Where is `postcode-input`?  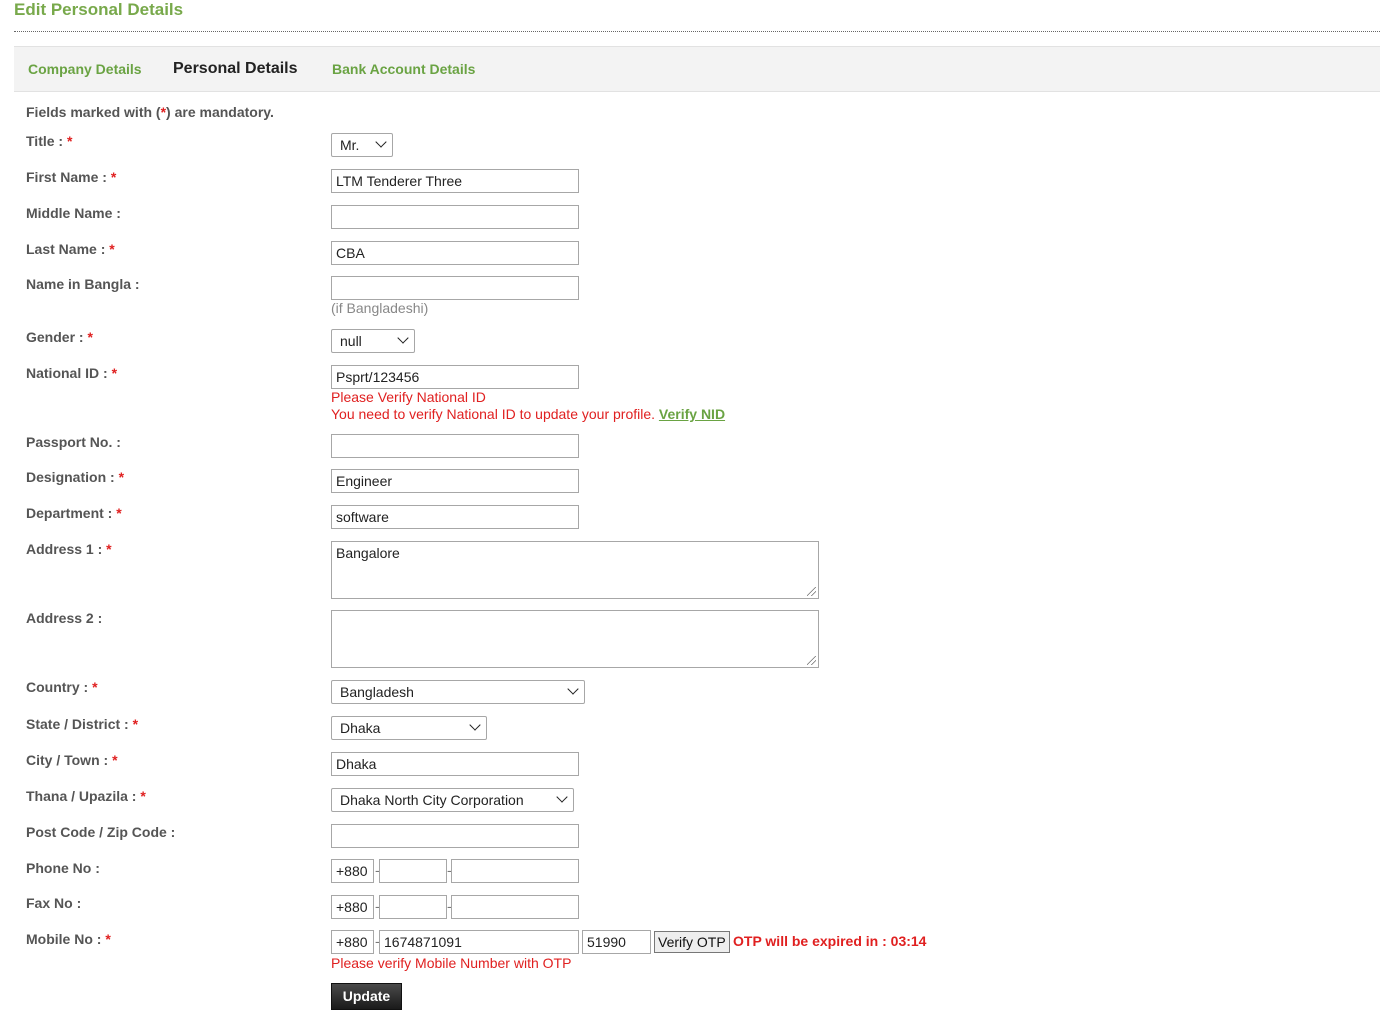
postcode-input is located at coordinates (455, 836).